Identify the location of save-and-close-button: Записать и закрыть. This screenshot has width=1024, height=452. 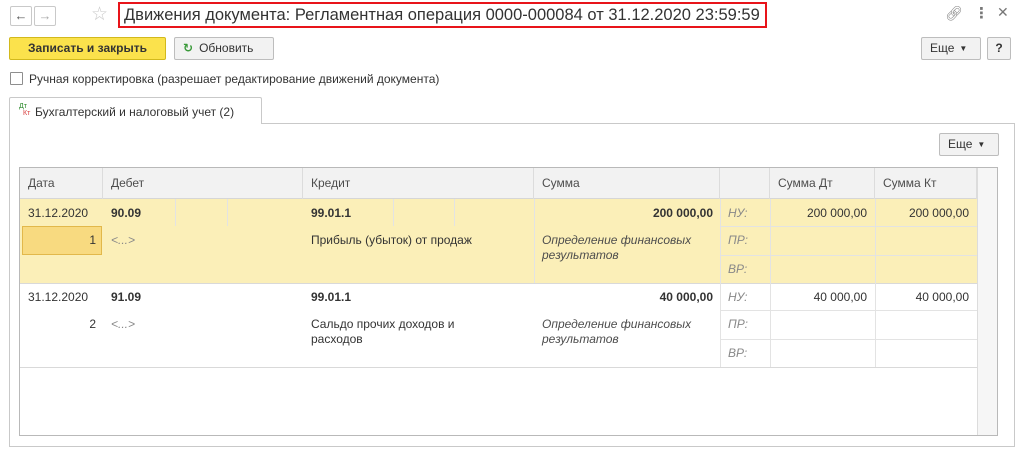
(87, 48).